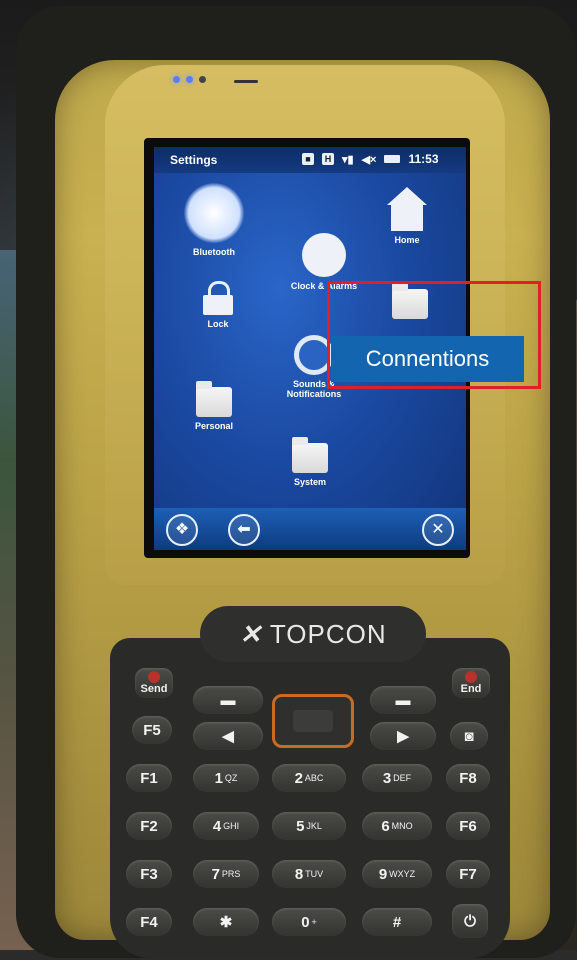 This screenshot has height=960, width=577. I want to click on start-button: ❖, so click(182, 530).